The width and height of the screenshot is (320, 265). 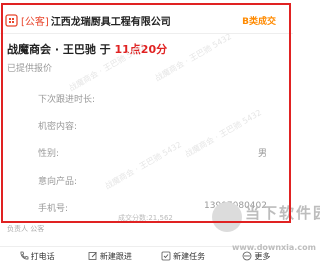 I want to click on owner-text: 负责人 公客, so click(x=26, y=229).